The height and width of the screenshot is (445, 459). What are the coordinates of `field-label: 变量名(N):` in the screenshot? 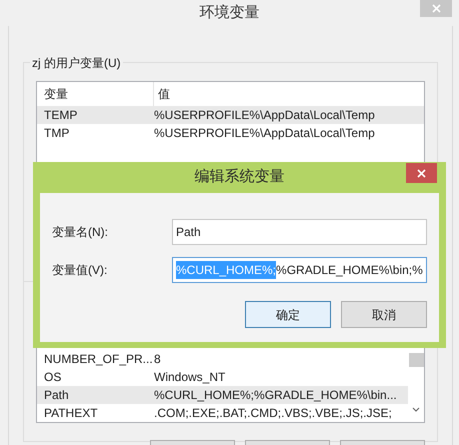 It's located at (80, 232).